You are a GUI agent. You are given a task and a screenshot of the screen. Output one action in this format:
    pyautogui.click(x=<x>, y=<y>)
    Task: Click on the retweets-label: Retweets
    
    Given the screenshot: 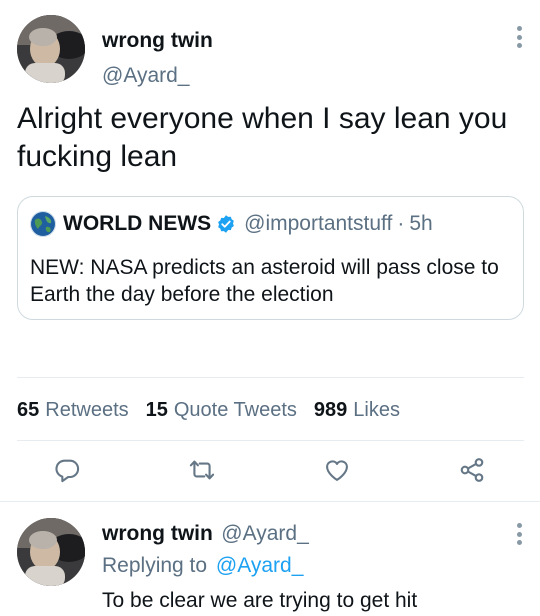 What is the action you would take?
    pyautogui.click(x=87, y=410)
    